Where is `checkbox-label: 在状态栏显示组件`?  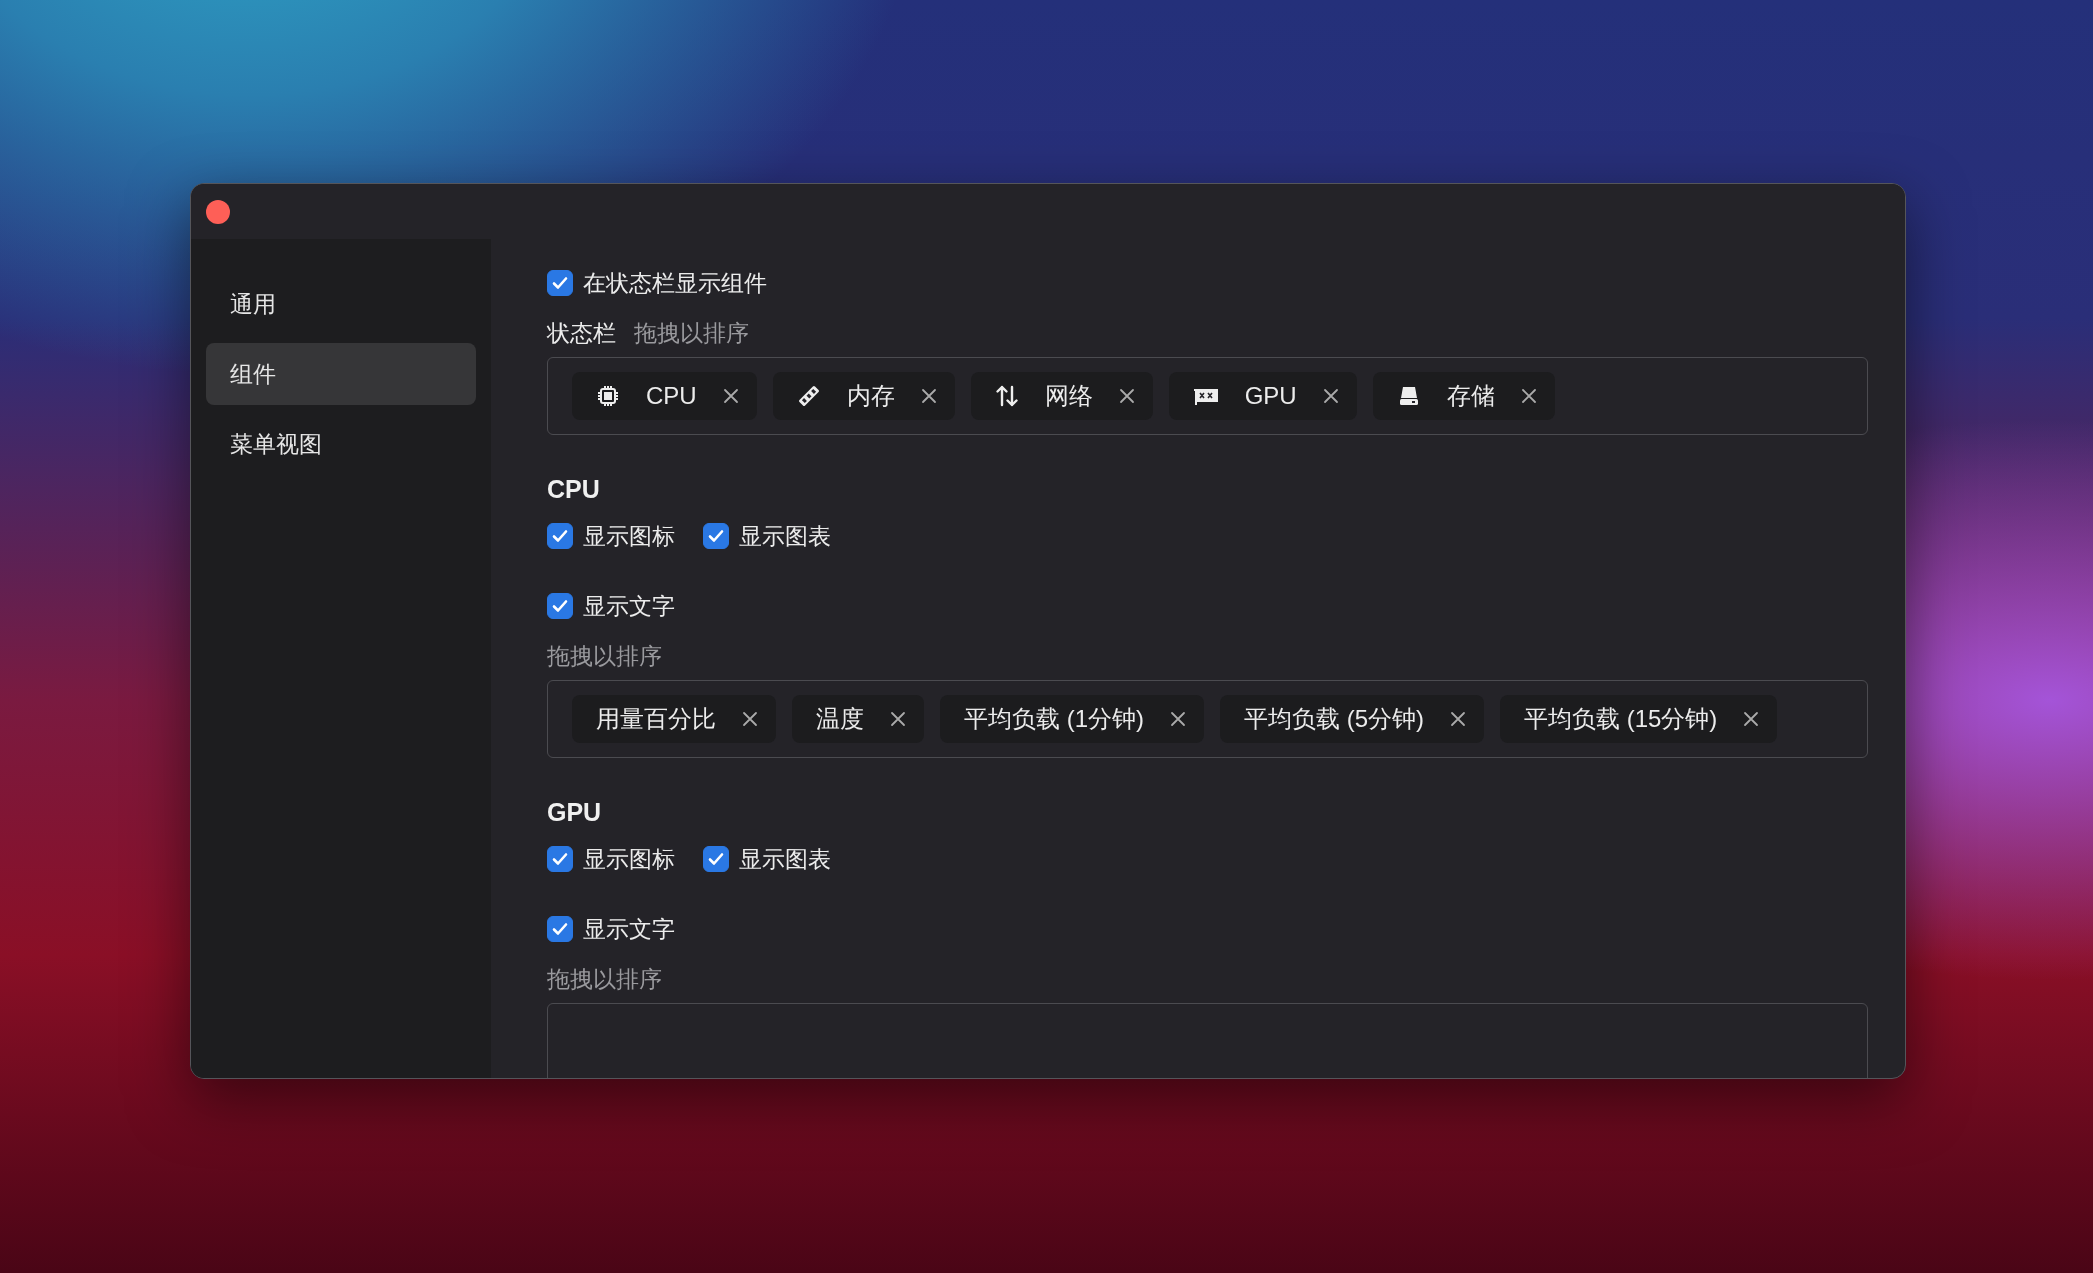
checkbox-label: 在状态栏显示组件 is located at coordinates (675, 283).